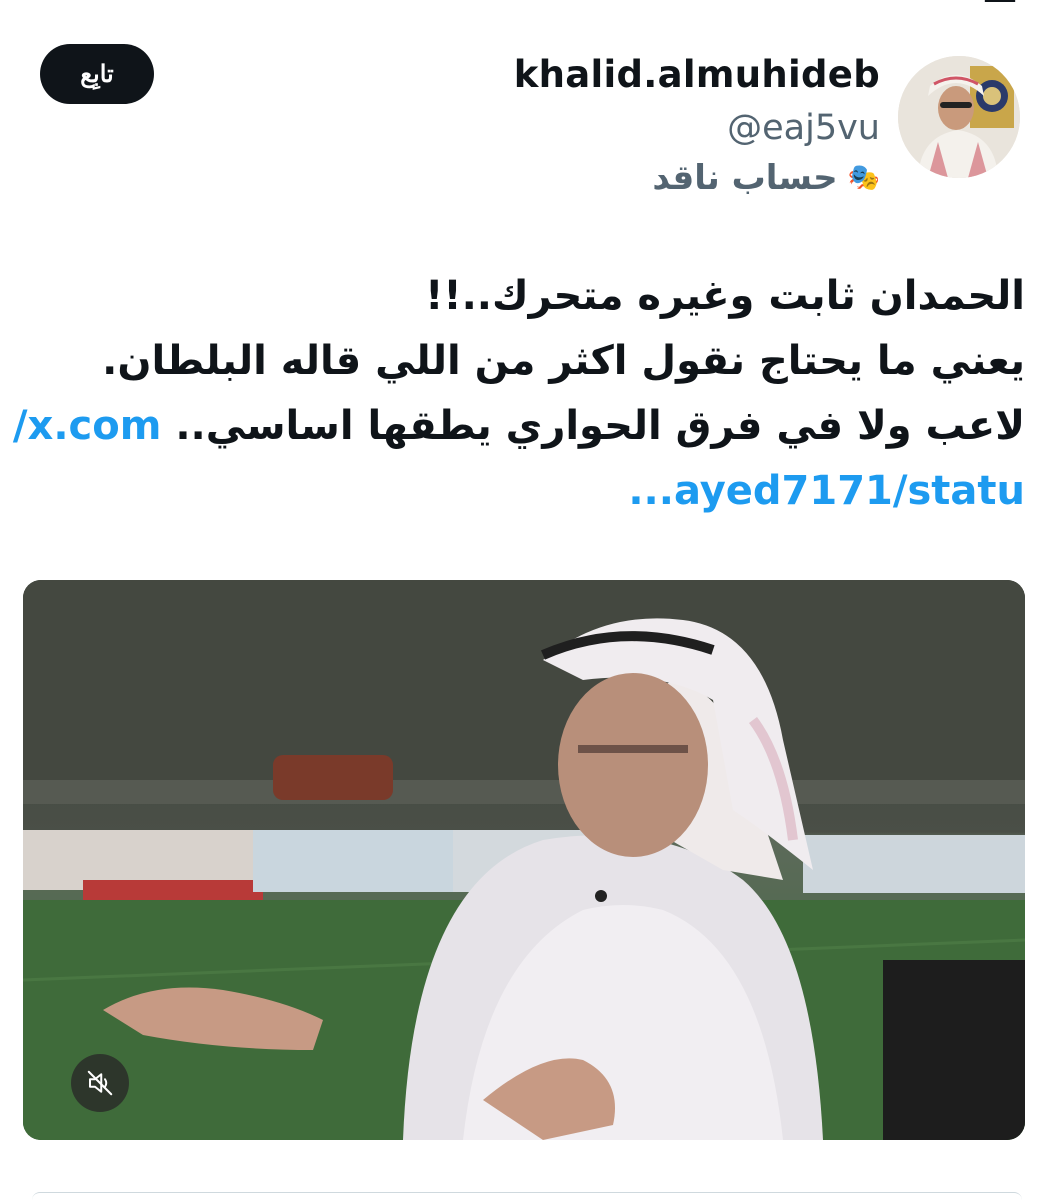  I want to click on theater-masks-icon: 🎭, so click(863, 178).